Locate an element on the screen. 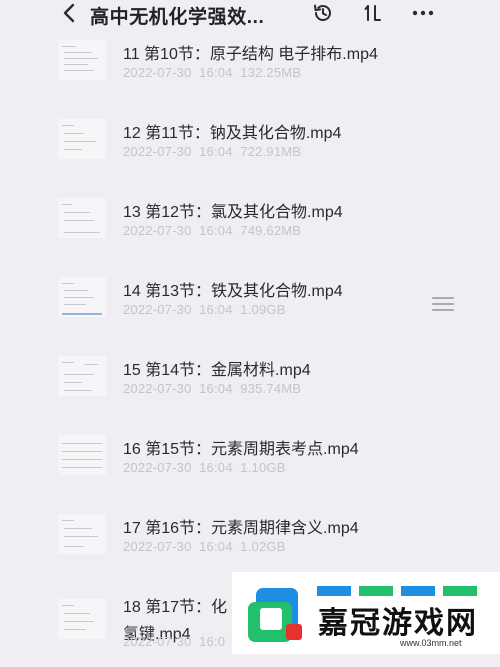 The width and height of the screenshot is (500, 667). file-meta: 2022-07-30 16:04 1.09GB is located at coordinates (204, 309).